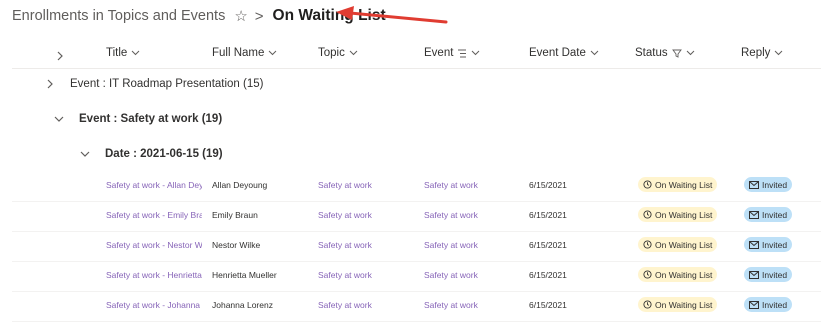 This screenshot has height=322, width=823. I want to click on title-link: Safety at work - Allan Deyoung, so click(154, 185).